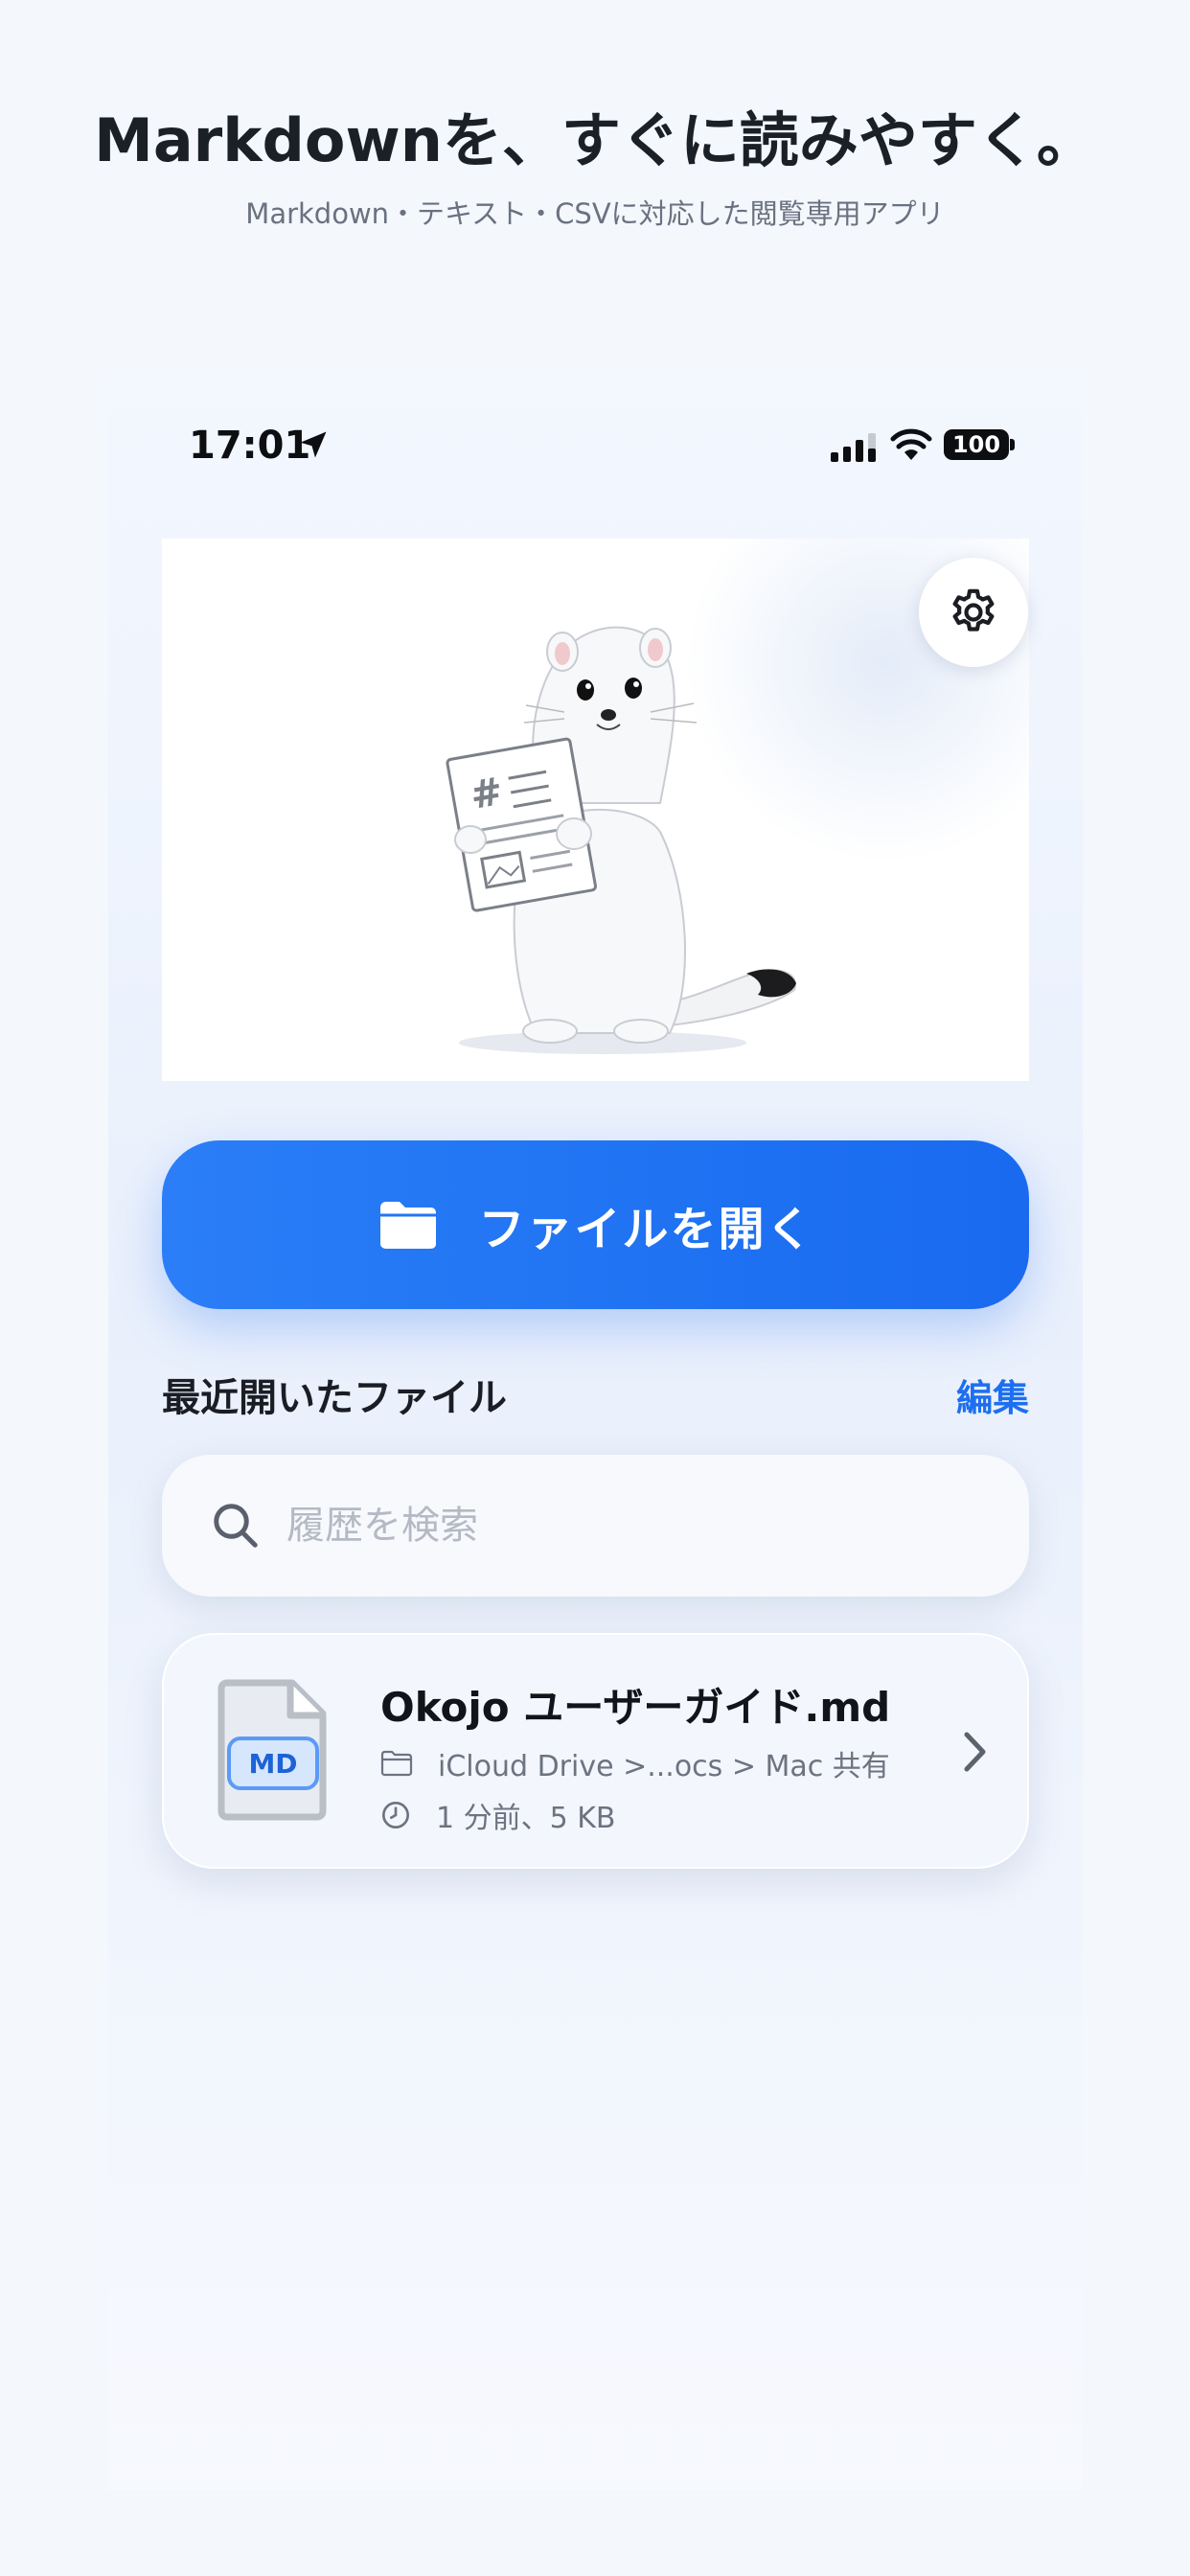  I want to click on file-details-row: 1 分前、5 KB, so click(498, 1815).